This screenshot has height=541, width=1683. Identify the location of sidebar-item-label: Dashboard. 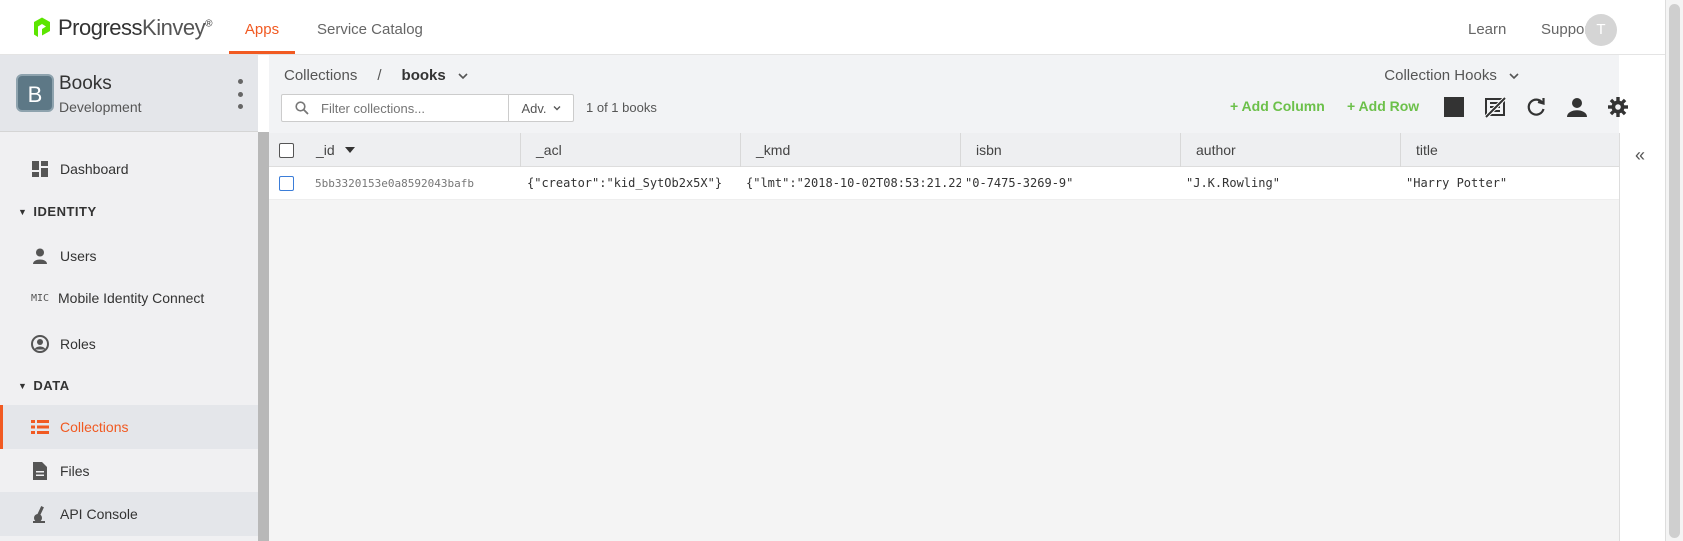
(94, 169).